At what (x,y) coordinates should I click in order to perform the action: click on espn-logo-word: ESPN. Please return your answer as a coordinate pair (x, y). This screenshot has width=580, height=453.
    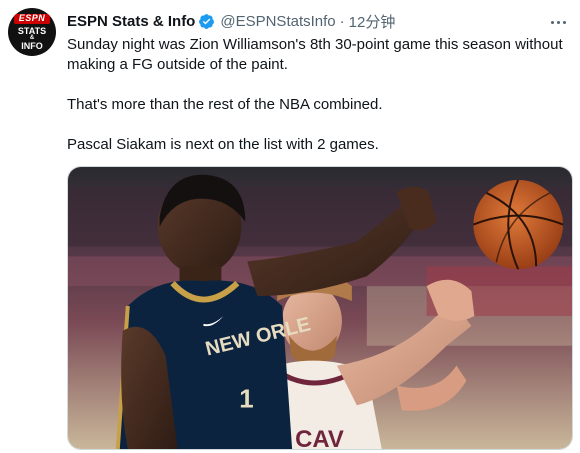
    Looking at the image, I should click on (32, 18).